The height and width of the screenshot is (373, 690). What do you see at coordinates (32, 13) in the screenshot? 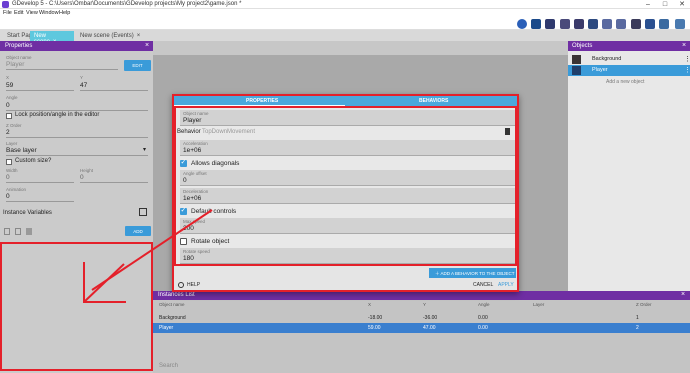
I see `menu-view: View` at bounding box center [32, 13].